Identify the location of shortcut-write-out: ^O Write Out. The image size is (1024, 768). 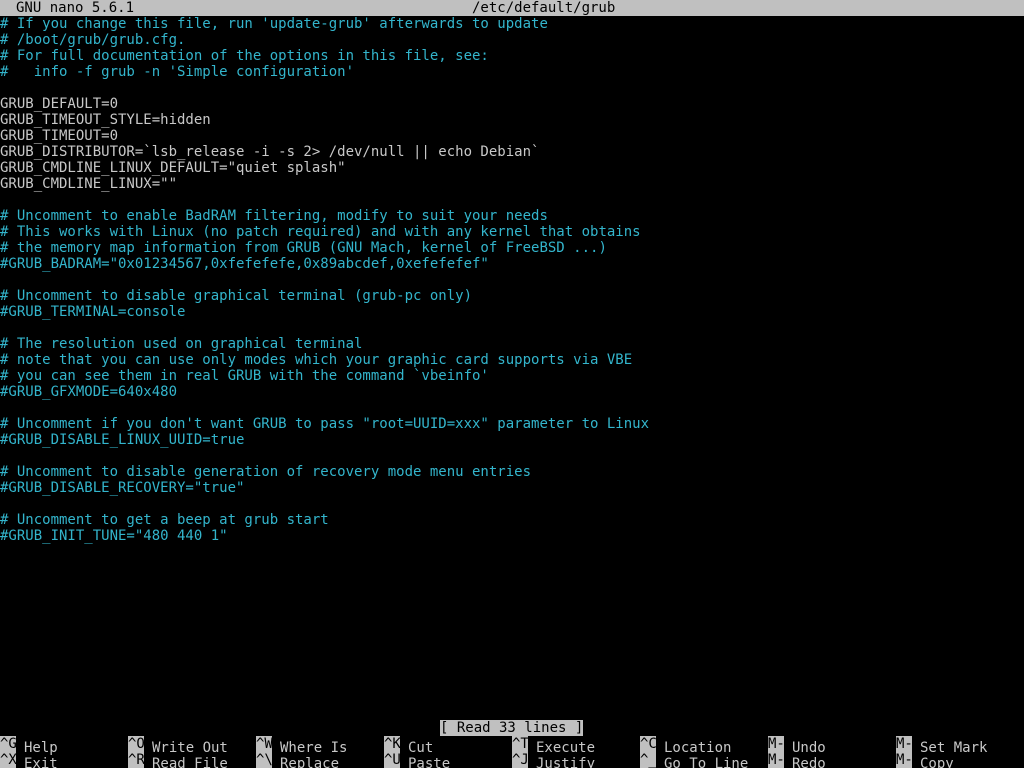
(178, 746).